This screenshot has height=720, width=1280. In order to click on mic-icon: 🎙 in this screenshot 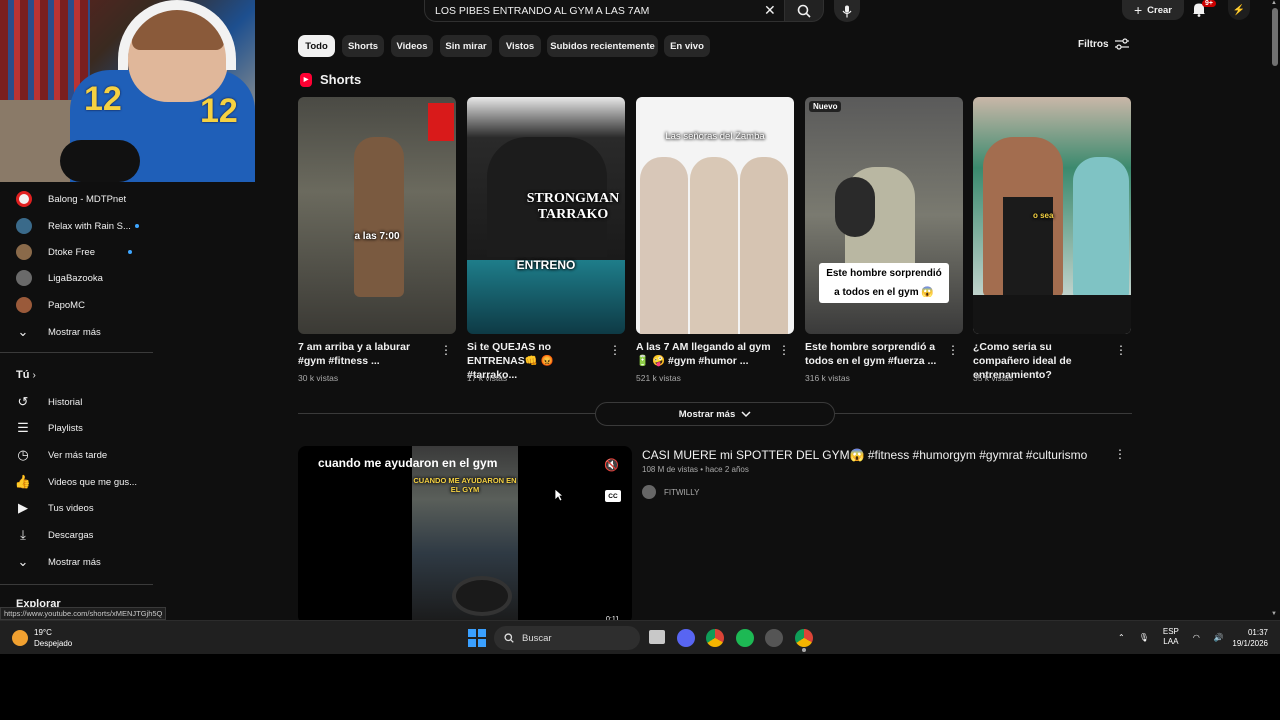, I will do `click(1144, 637)`.